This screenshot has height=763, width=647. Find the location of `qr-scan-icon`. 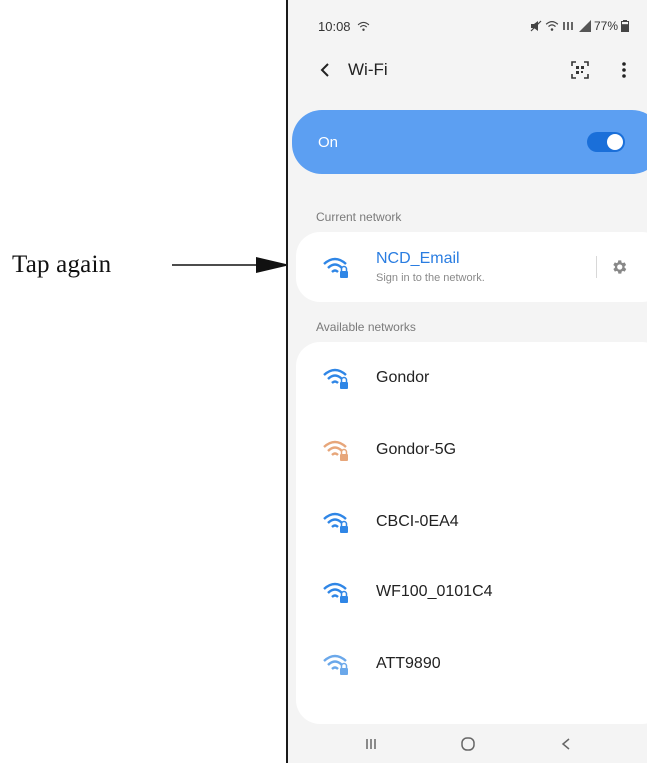

qr-scan-icon is located at coordinates (580, 70).